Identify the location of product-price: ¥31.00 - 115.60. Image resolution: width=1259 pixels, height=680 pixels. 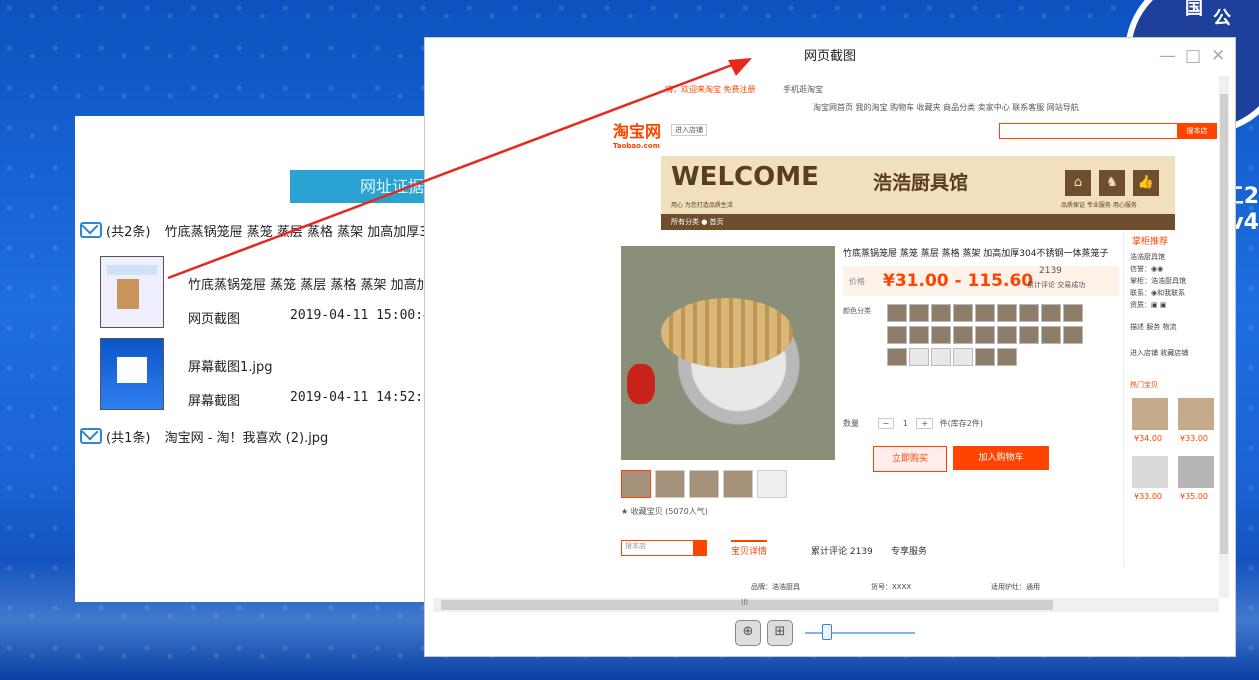
(958, 281).